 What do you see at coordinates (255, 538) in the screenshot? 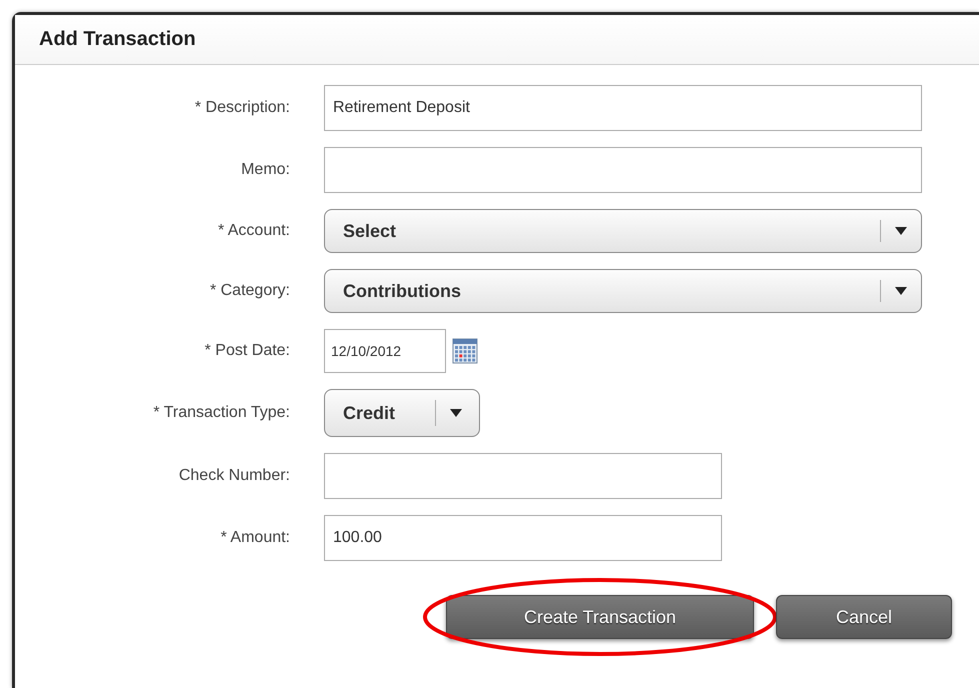
I see `field-label: * Amount:` at bounding box center [255, 538].